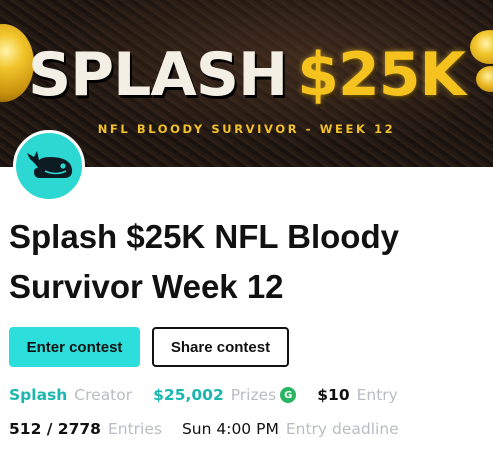  Describe the element at coordinates (146, 286) in the screenshot. I see `contest-title-line: Survivor Week 12` at that location.